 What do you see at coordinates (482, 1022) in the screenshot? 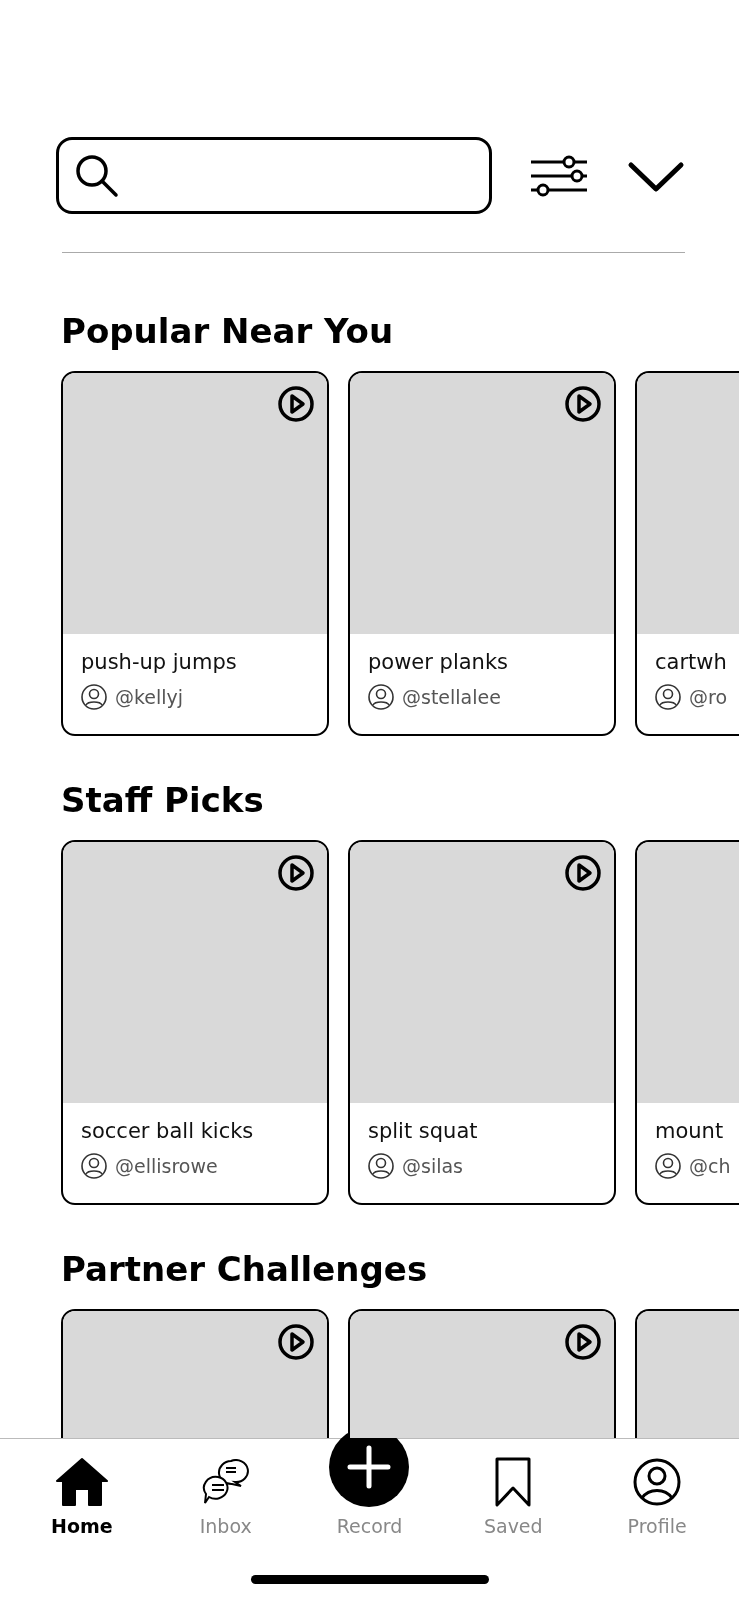
I see `video-card: split squat @silas` at bounding box center [482, 1022].